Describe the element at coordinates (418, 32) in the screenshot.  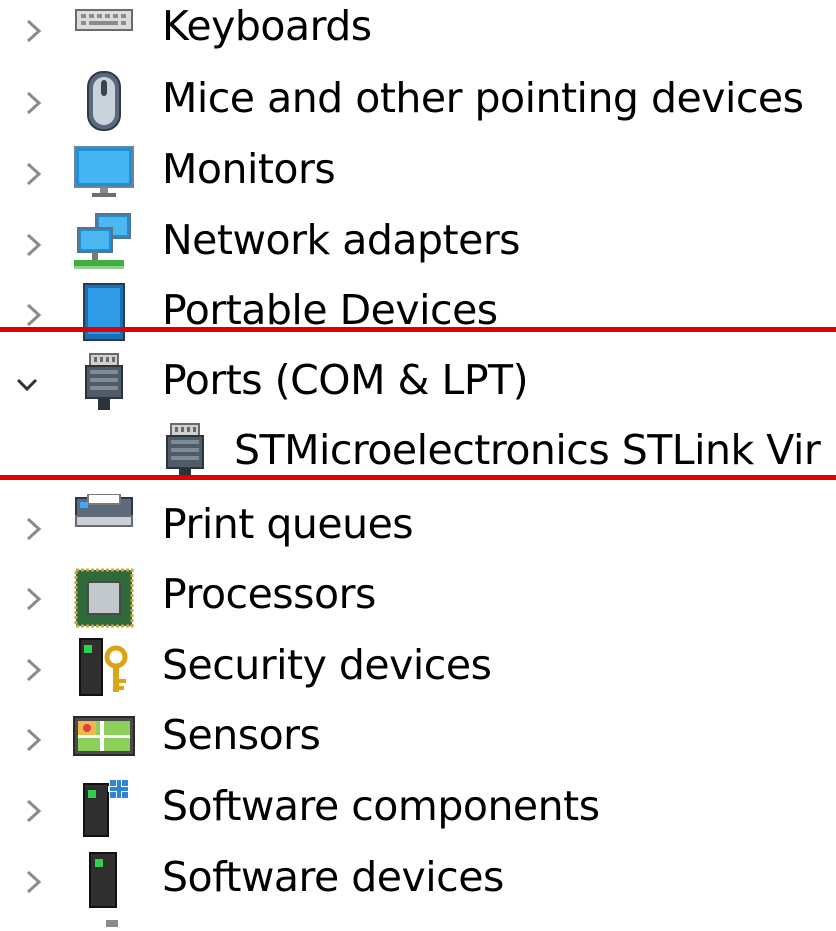
I see `tree-item-keyboards: Keyboards` at that location.